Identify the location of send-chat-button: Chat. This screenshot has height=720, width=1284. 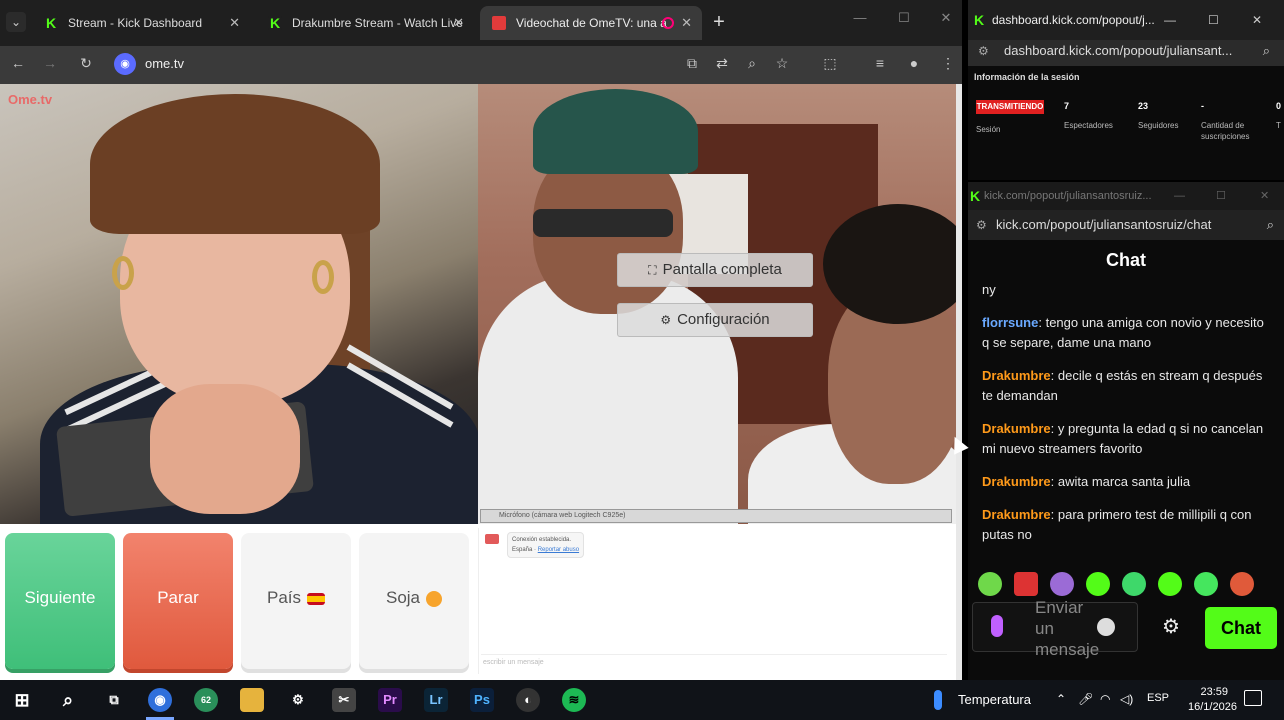
(1241, 628).